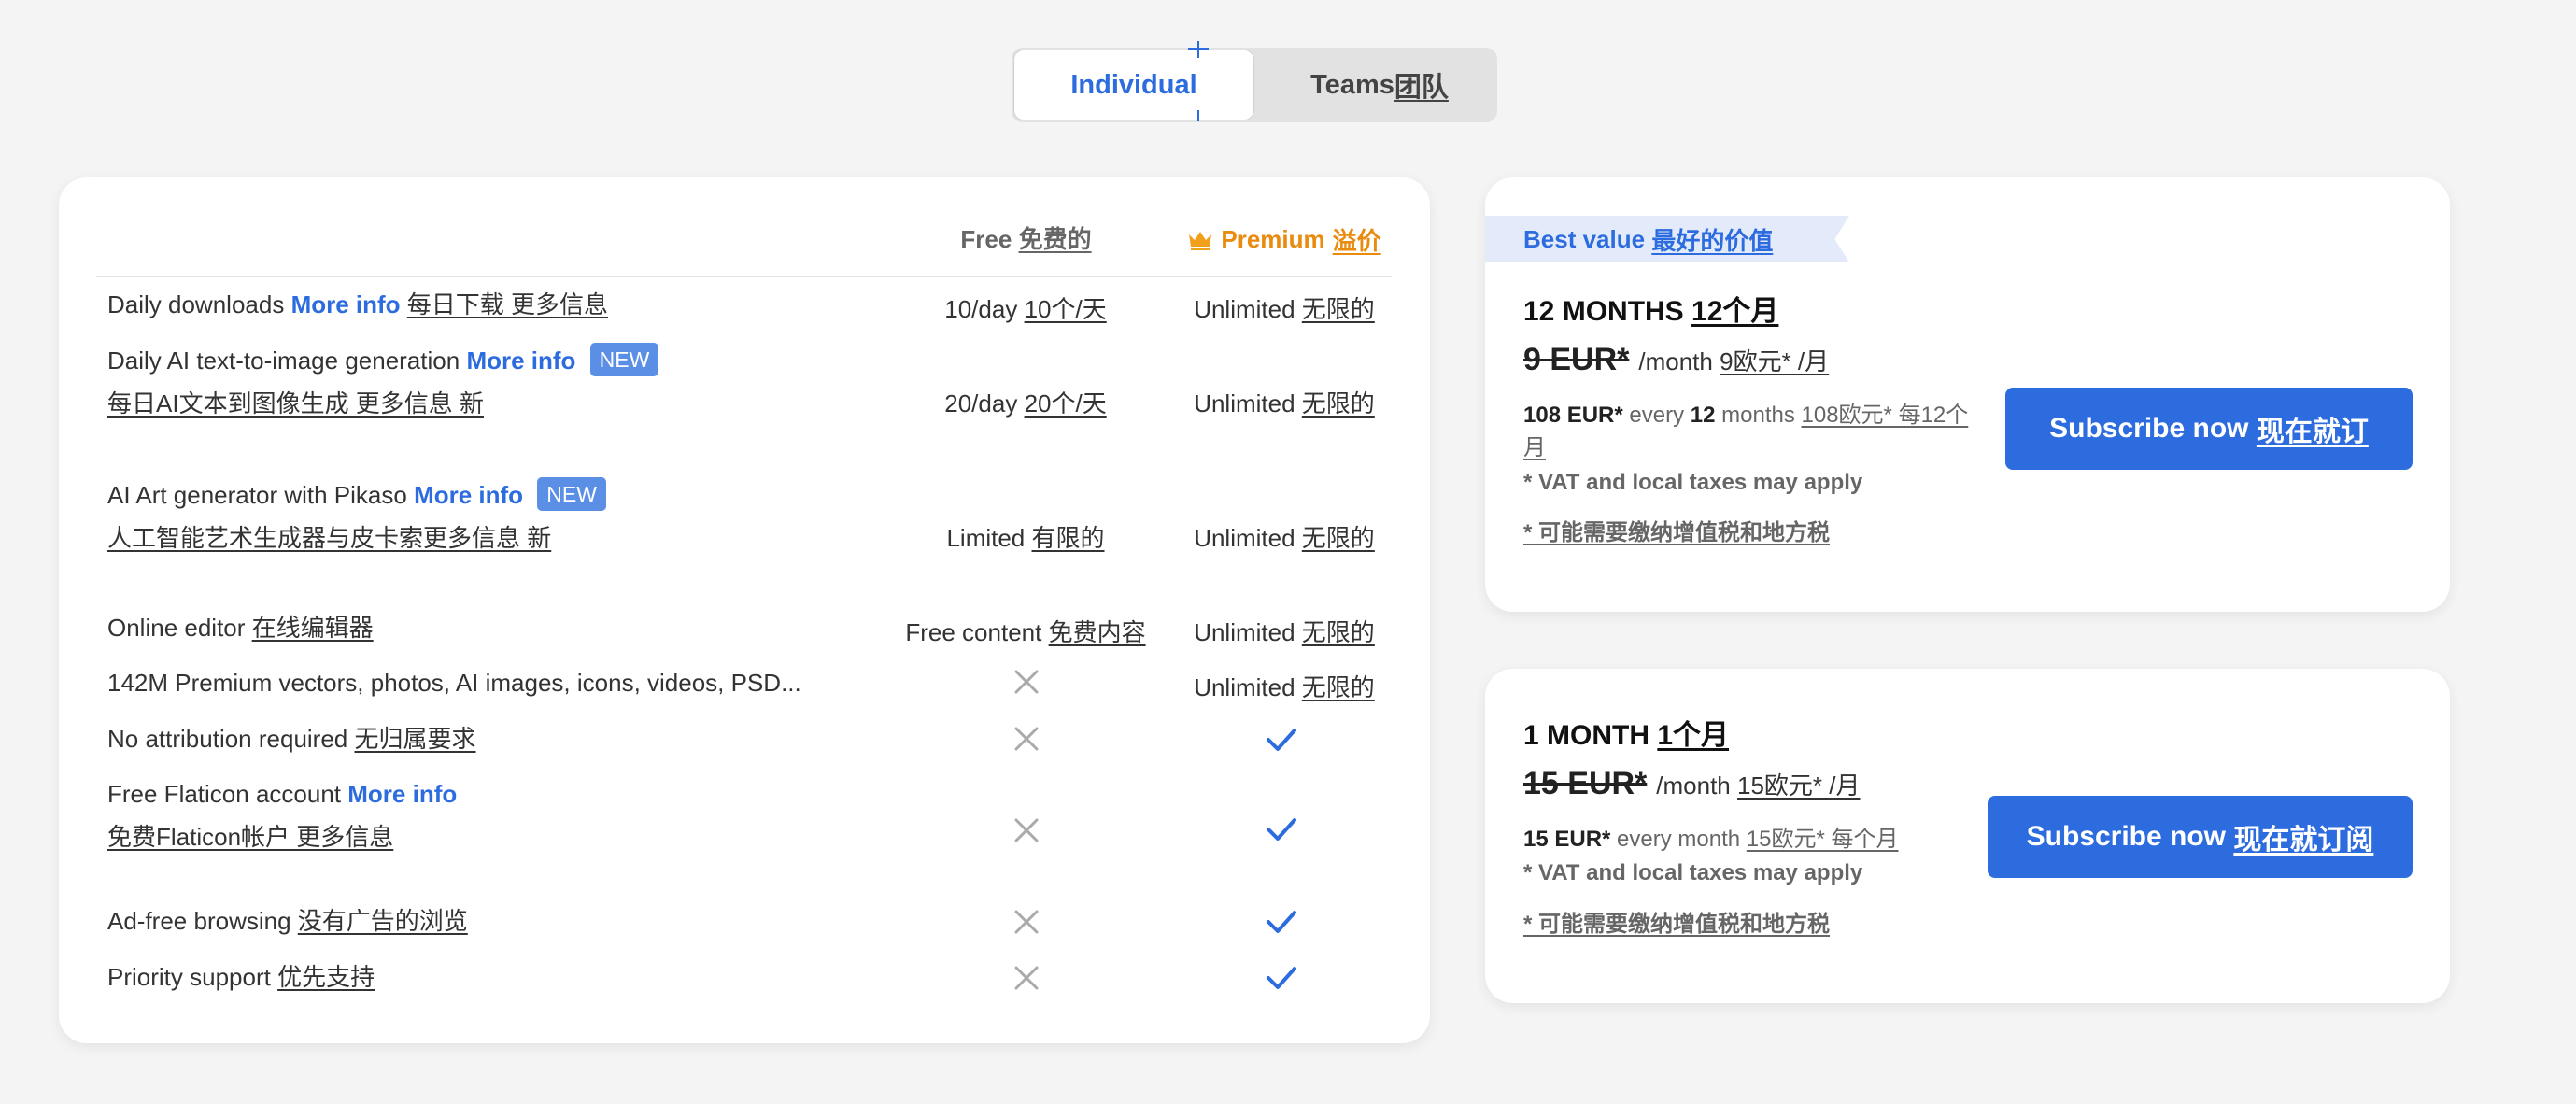 This screenshot has width=2576, height=1104. Describe the element at coordinates (986, 239) in the screenshot. I see `free-header-label: Free` at that location.